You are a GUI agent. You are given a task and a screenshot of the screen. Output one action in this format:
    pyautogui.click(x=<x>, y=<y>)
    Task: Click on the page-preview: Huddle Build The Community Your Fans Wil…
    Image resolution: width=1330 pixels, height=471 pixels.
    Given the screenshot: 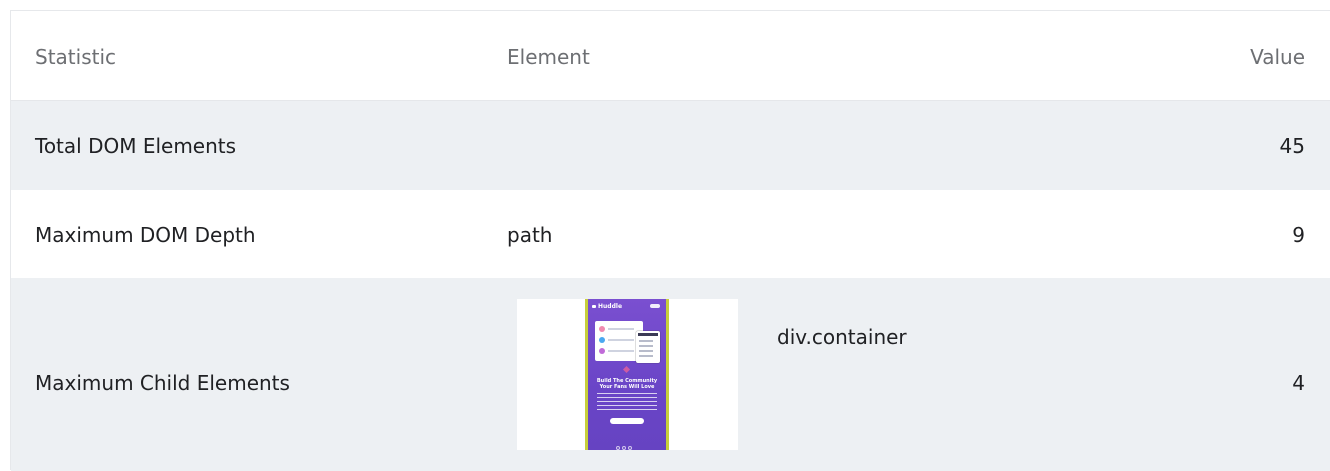 What is the action you would take?
    pyautogui.click(x=627, y=374)
    